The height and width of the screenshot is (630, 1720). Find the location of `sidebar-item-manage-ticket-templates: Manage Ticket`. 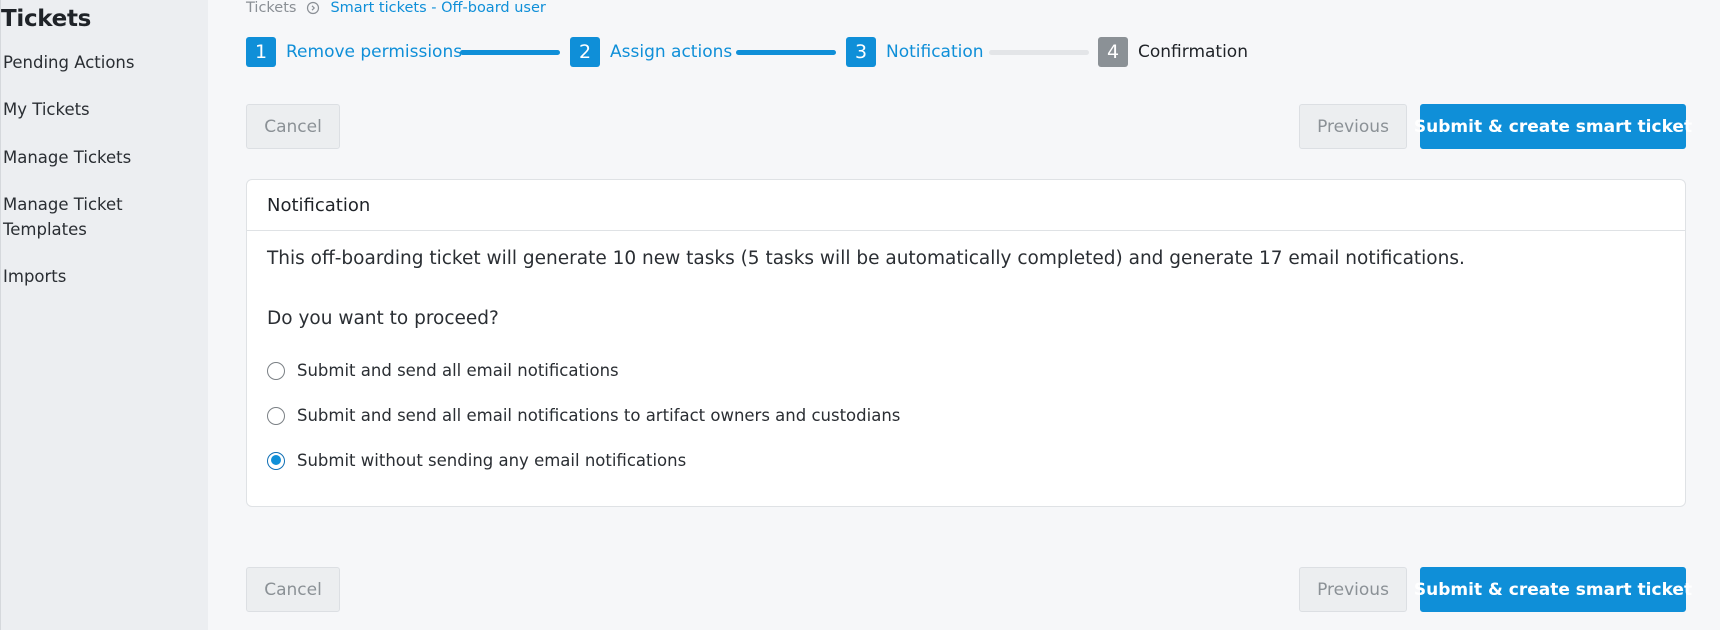

sidebar-item-manage-ticket-templates: Manage Ticket is located at coordinates (63, 204).